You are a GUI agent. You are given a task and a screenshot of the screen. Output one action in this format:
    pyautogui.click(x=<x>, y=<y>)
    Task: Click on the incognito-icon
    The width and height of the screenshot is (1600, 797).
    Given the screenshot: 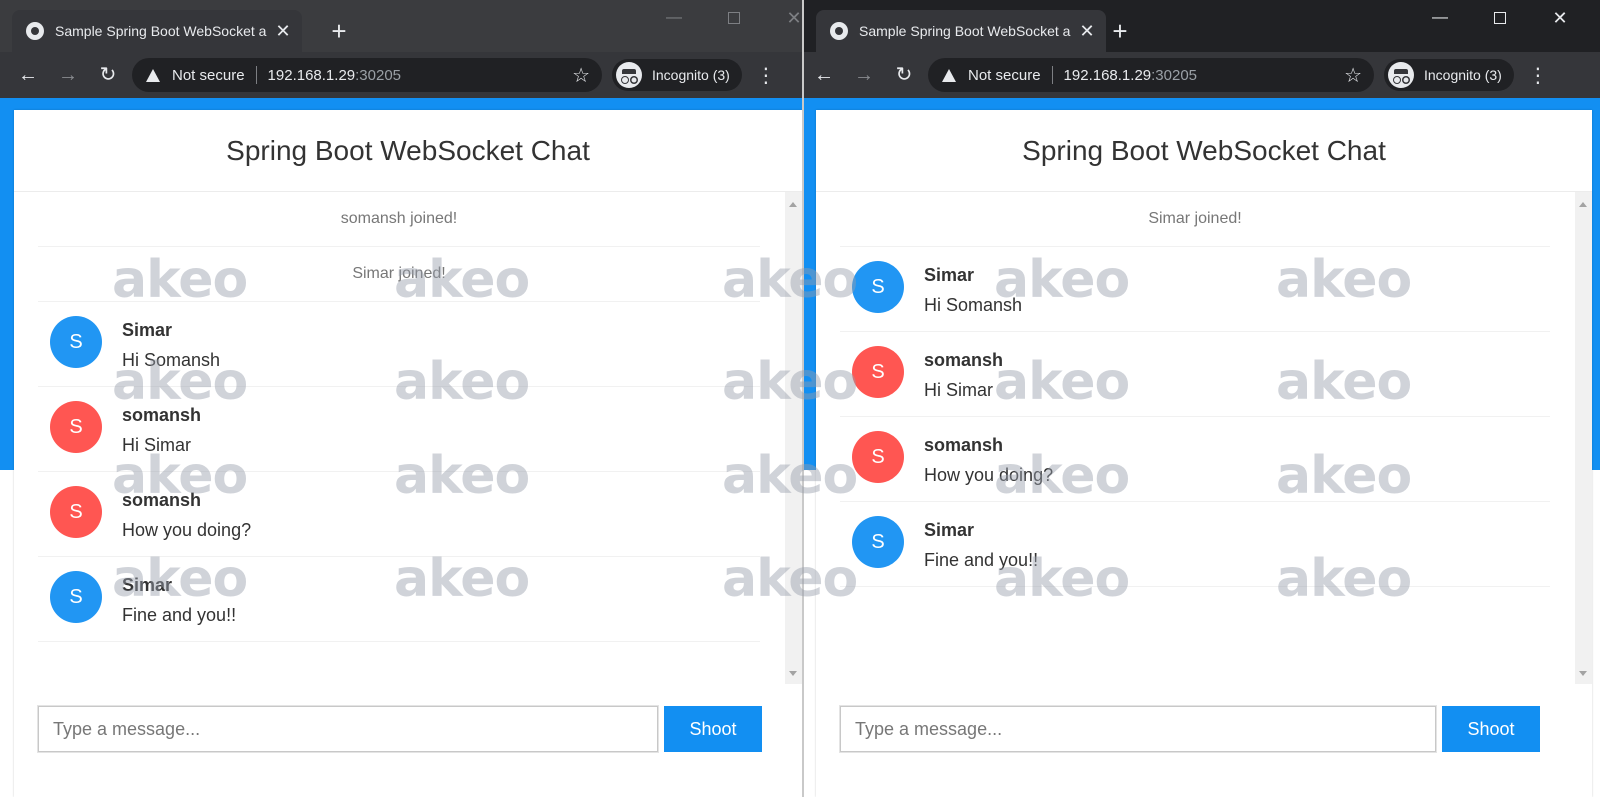 What is the action you would take?
    pyautogui.click(x=1401, y=75)
    